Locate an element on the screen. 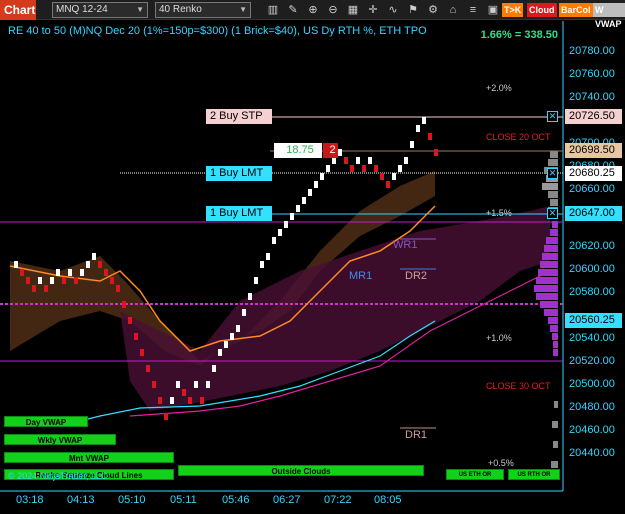 Image resolution: width=625 pixels, height=514 pixels. outside-clouds-button: Outside Clouds is located at coordinates (301, 470).